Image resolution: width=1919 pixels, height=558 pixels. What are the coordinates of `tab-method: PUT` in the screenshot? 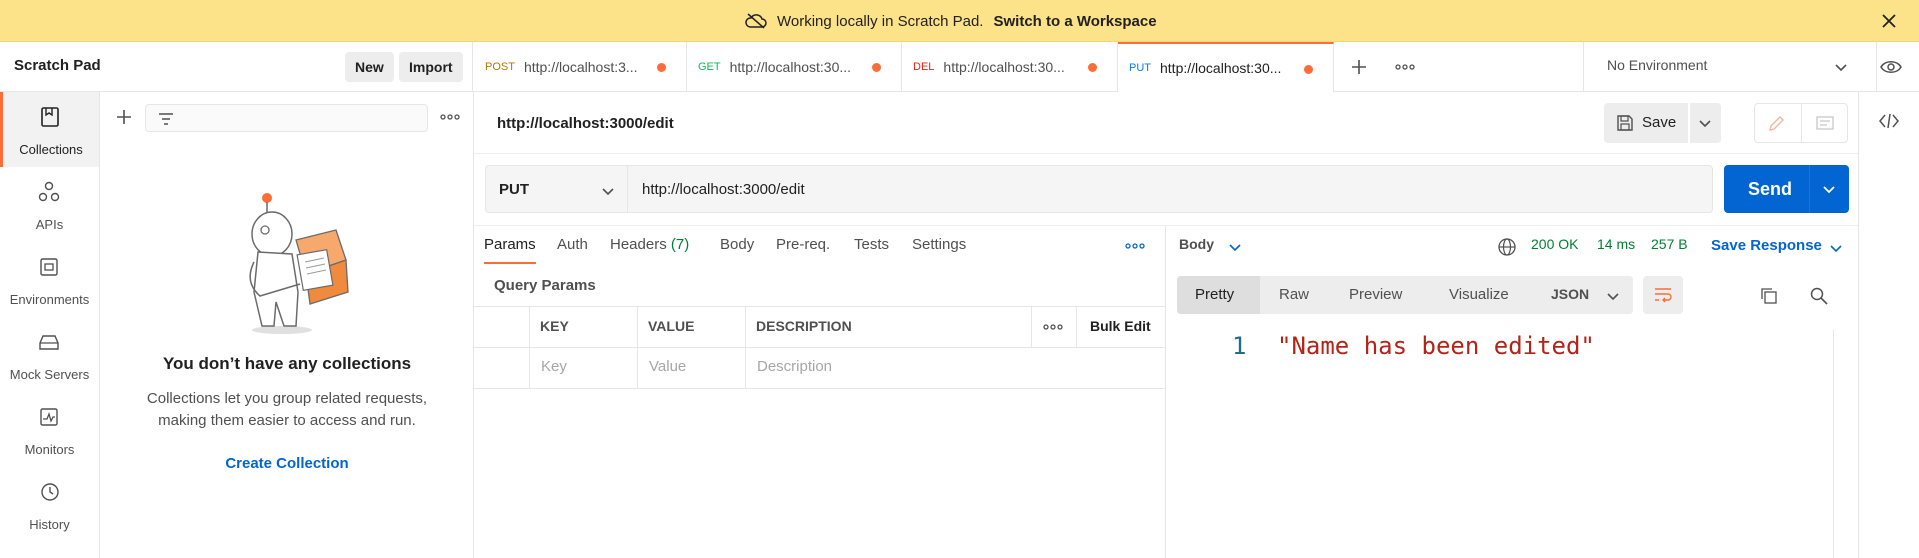 It's located at (1140, 68).